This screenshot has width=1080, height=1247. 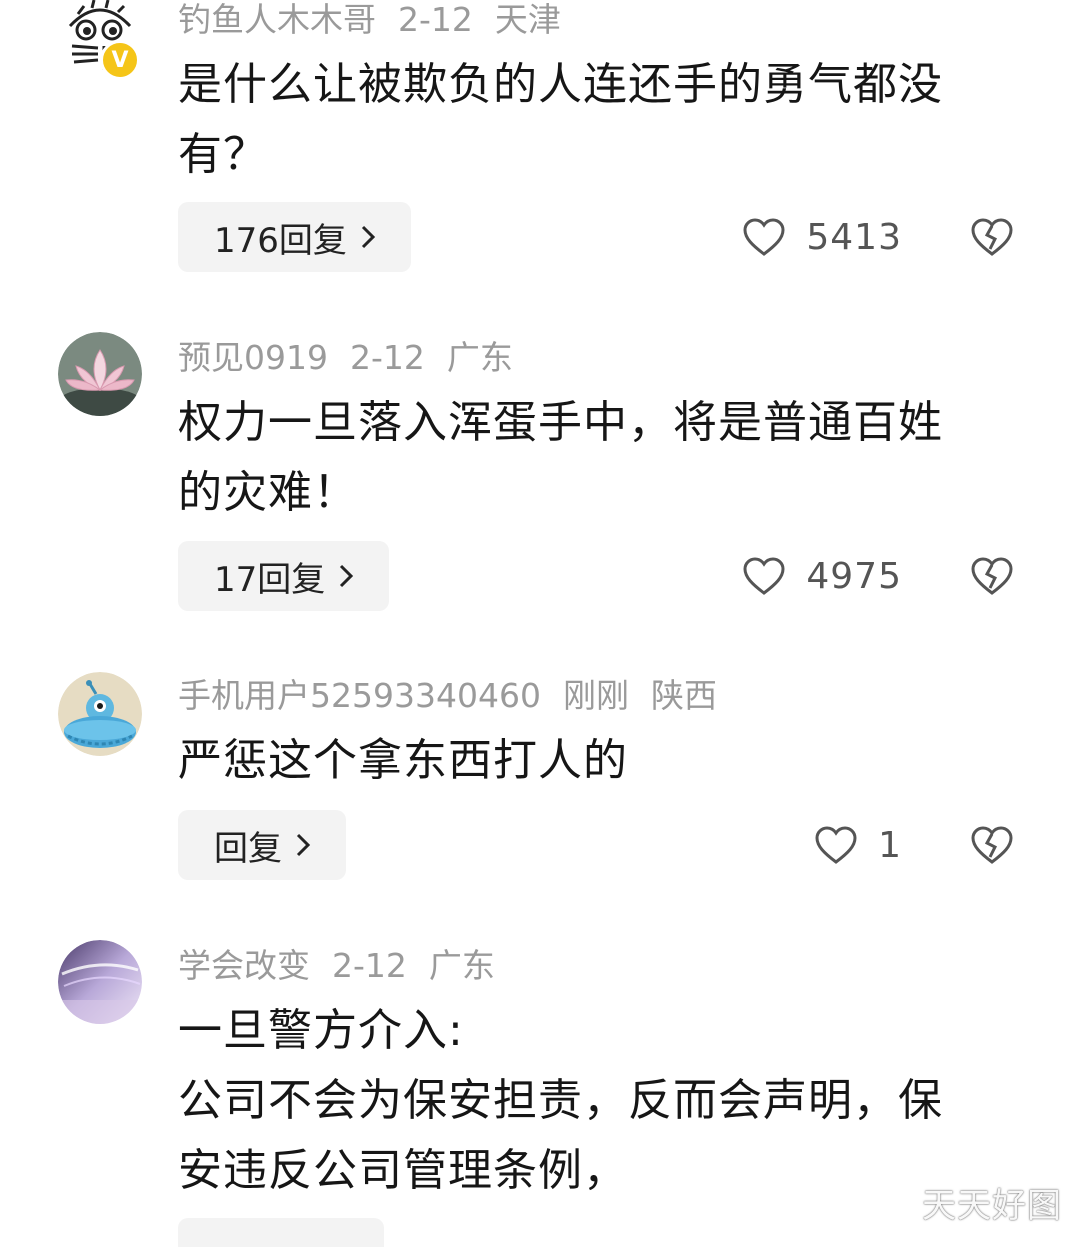 What do you see at coordinates (100, 374) in the screenshot?
I see `lotus-flower-avatar-icon` at bounding box center [100, 374].